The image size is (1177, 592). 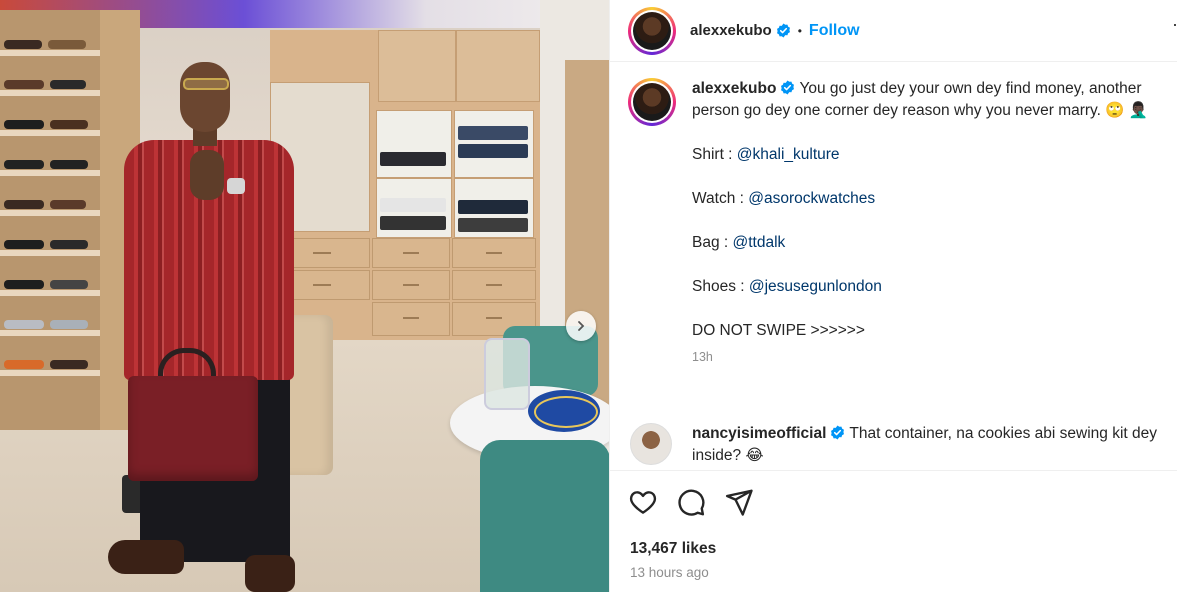 I want to click on more-options-icon: ·, so click(x=1174, y=24).